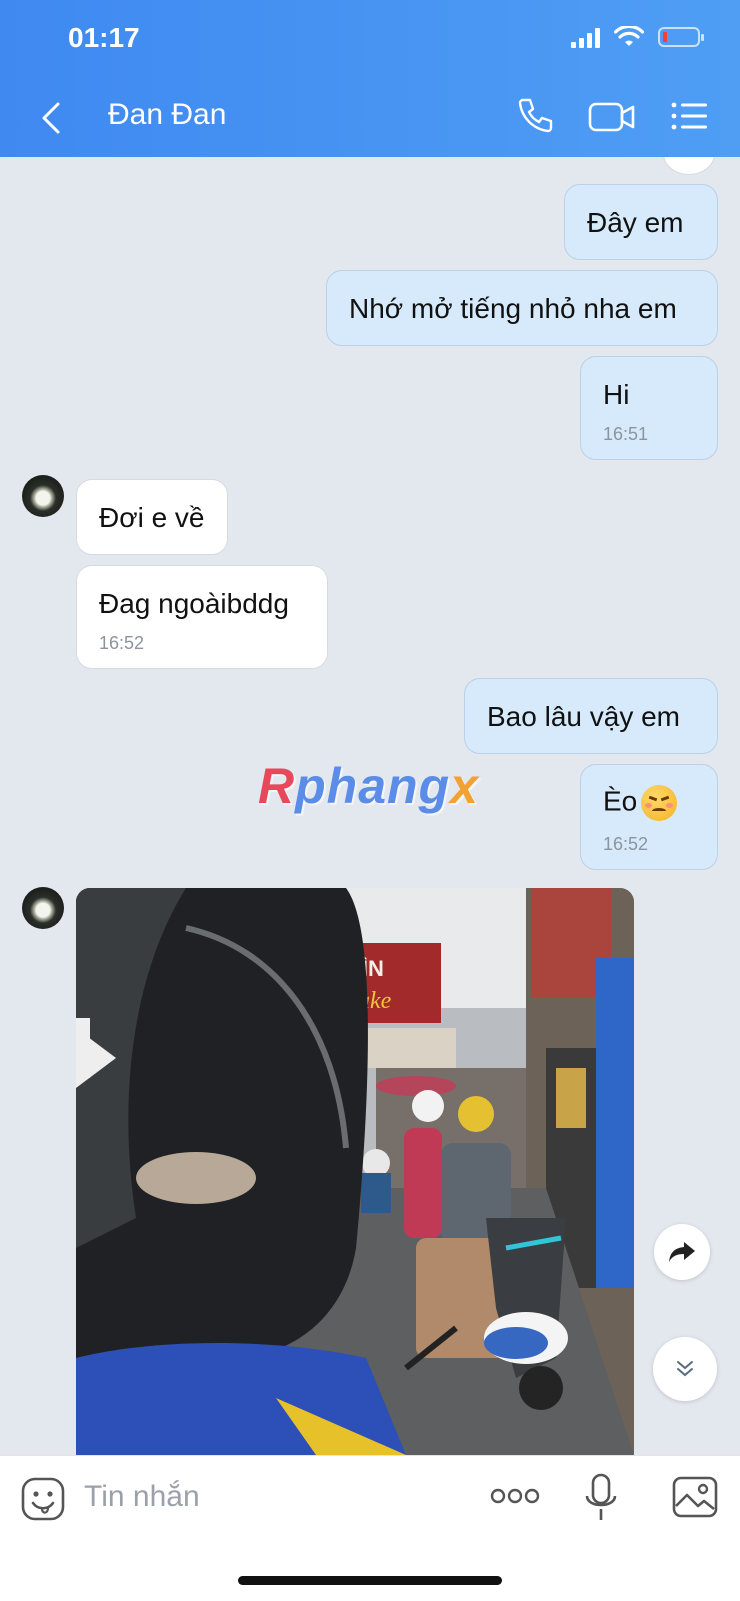 This screenshot has height=1601, width=740. What do you see at coordinates (659, 803) in the screenshot?
I see `persevering-face-emoji-icon` at bounding box center [659, 803].